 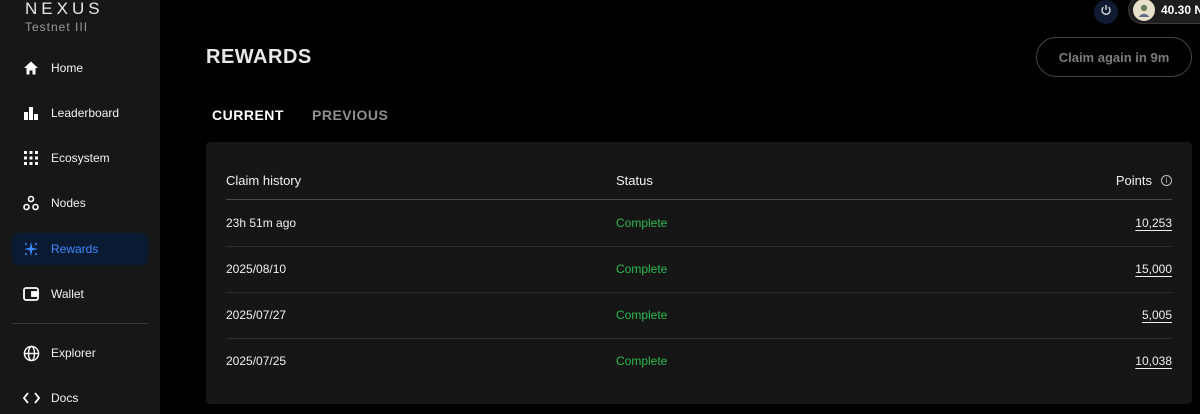 I want to click on nodes-icon, so click(x=31, y=203).